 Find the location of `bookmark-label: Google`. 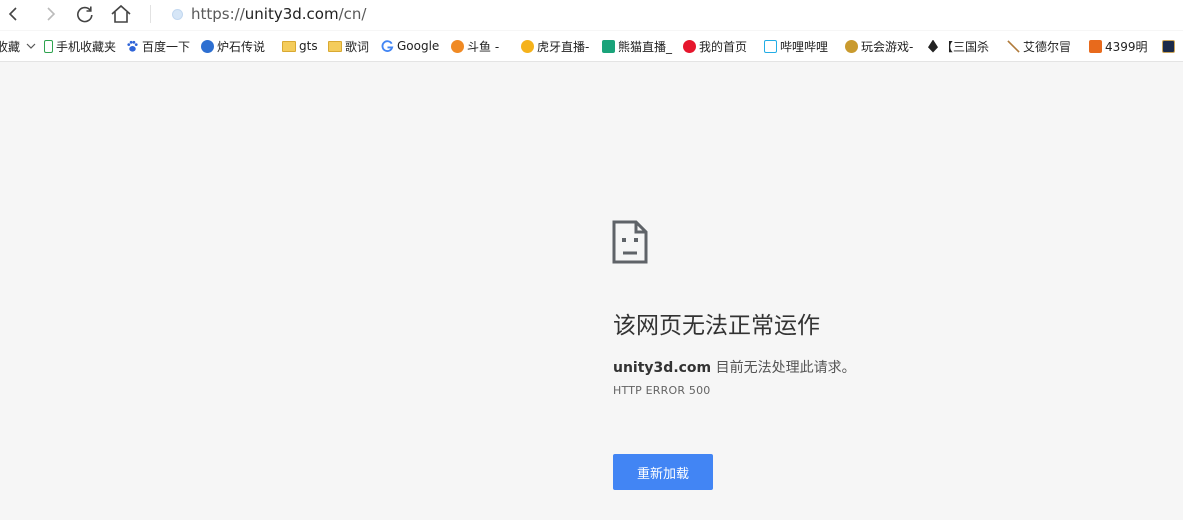

bookmark-label: Google is located at coordinates (418, 46).